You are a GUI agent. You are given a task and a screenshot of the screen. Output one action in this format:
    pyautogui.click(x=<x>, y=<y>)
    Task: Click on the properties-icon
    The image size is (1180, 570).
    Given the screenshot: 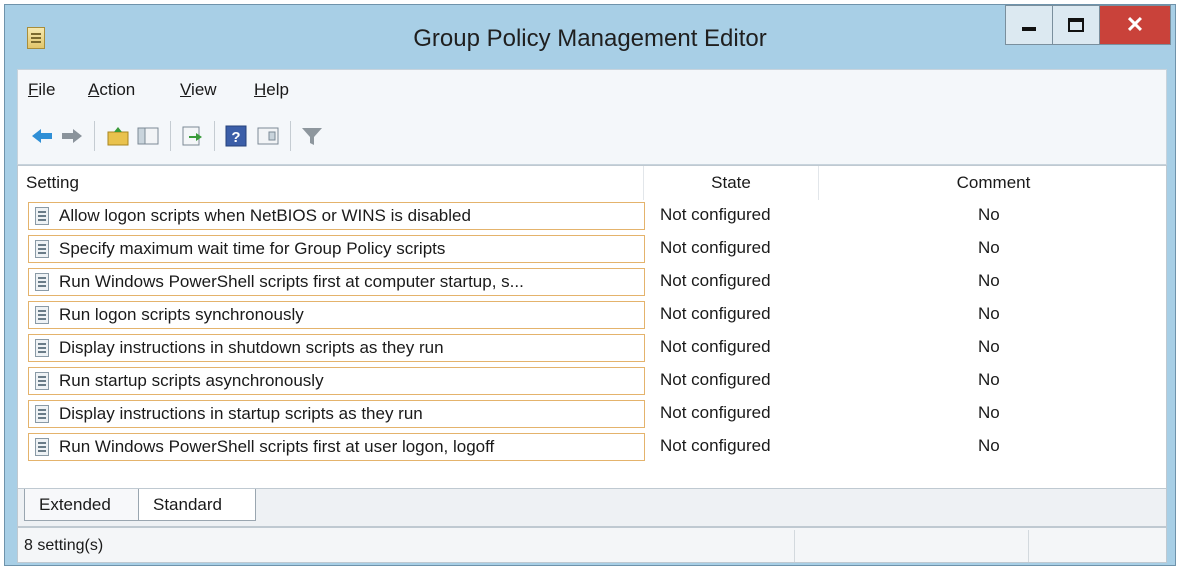 What is the action you would take?
    pyautogui.click(x=268, y=136)
    